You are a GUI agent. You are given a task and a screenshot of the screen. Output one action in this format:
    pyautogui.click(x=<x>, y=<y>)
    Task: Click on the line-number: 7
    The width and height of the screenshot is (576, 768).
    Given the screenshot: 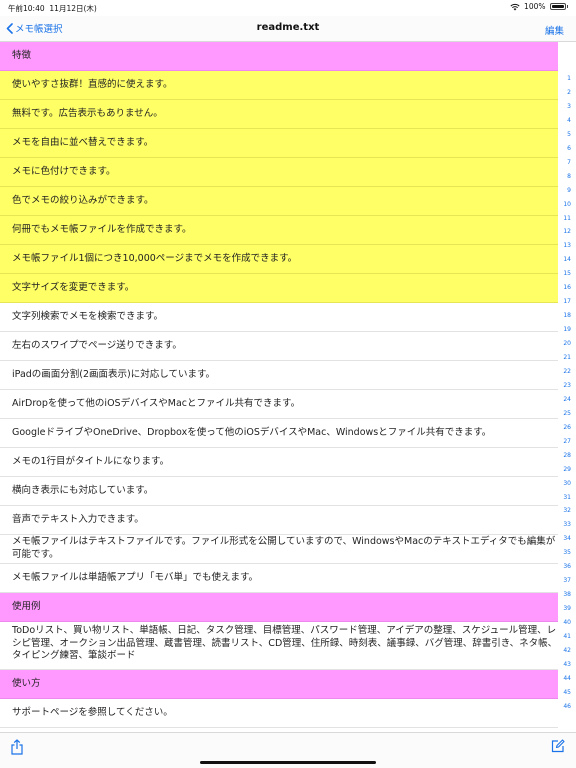 What is the action you would take?
    pyautogui.click(x=569, y=162)
    